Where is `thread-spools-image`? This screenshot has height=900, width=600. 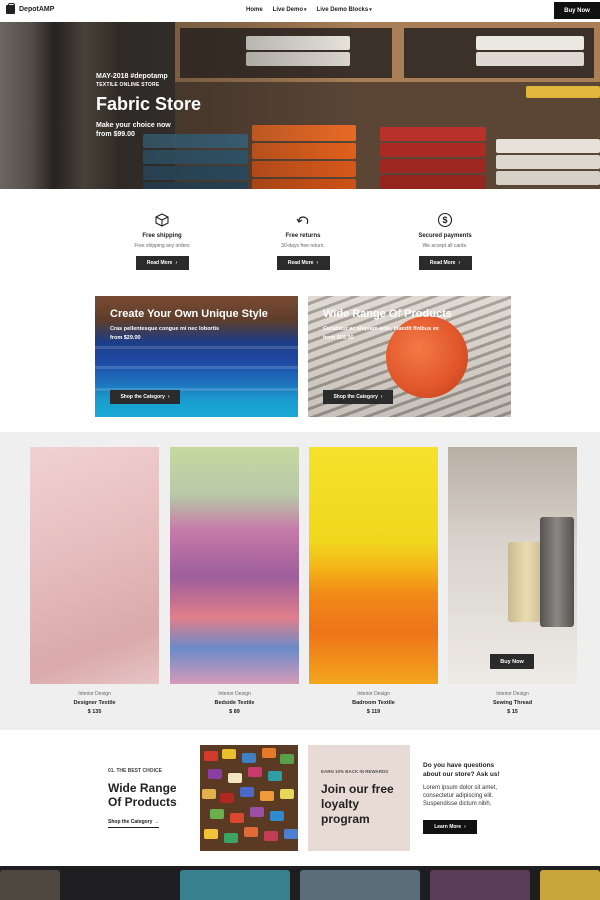
thread-spools-image is located at coordinates (249, 798).